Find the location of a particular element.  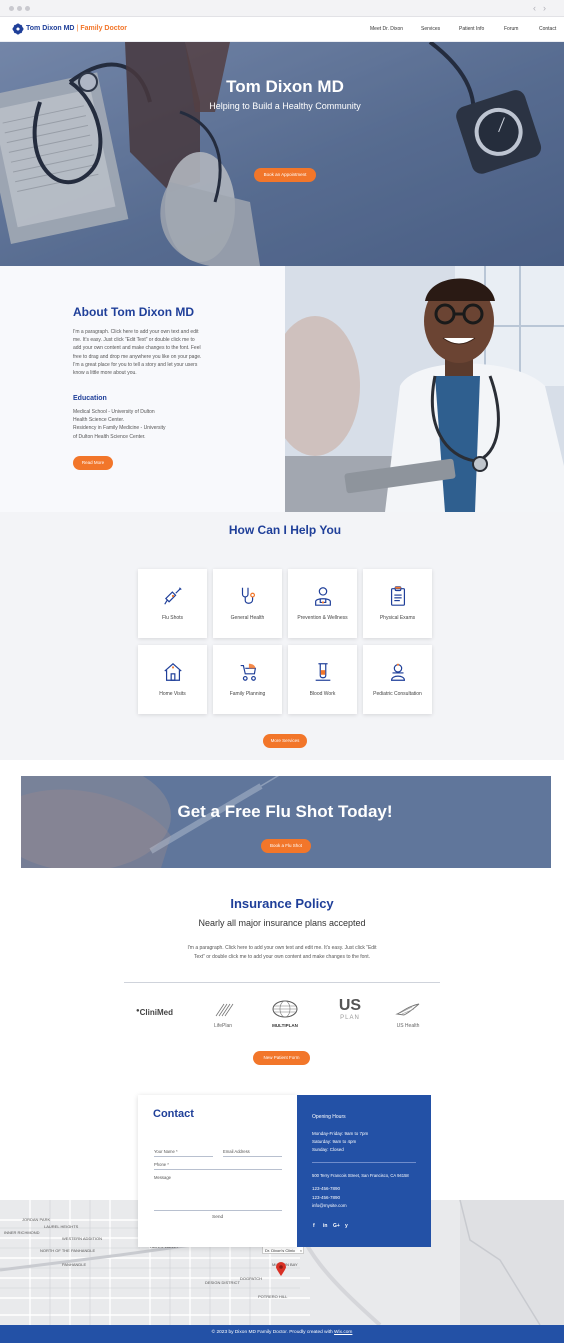

flower-logo-icon is located at coordinates (18, 29).